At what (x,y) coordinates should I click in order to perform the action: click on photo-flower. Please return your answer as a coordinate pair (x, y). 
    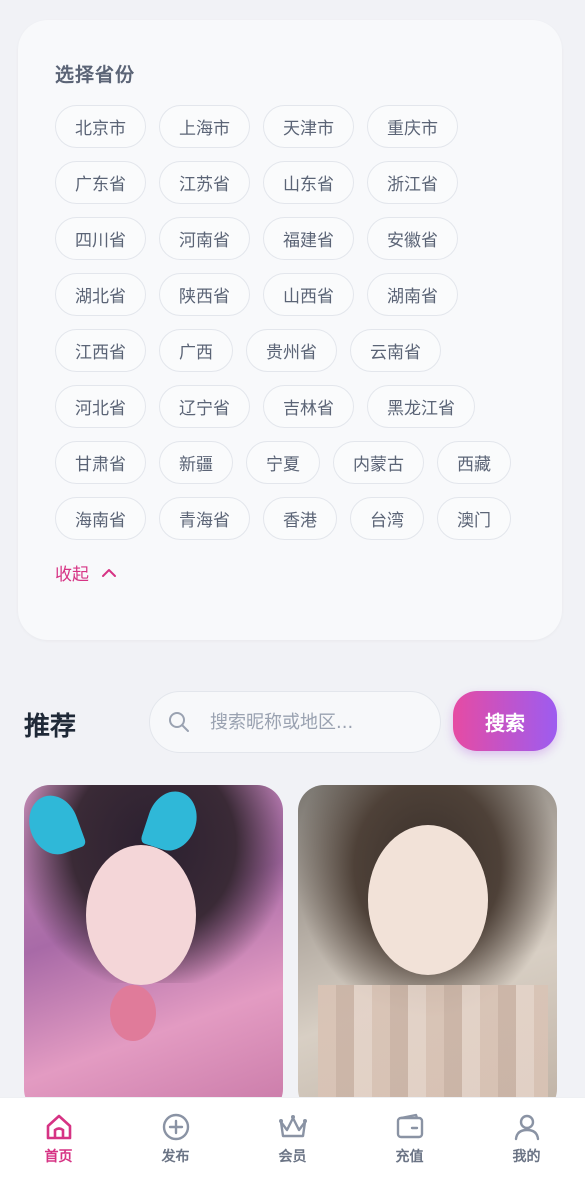
    Looking at the image, I should click on (133, 1013).